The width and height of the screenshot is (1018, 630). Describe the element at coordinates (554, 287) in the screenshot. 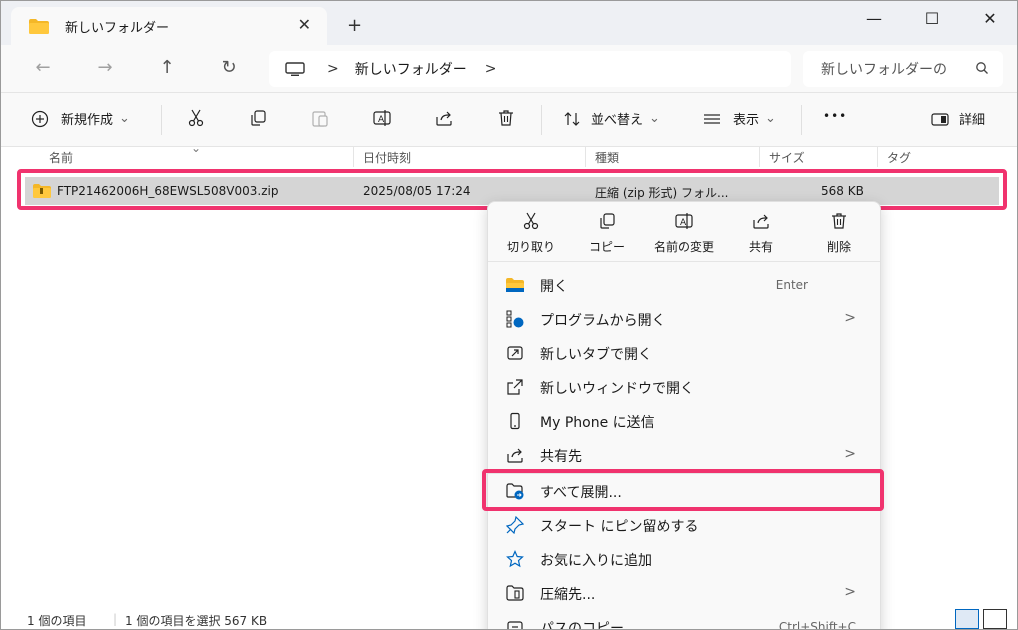

I see `menu-item-label: 開く` at that location.